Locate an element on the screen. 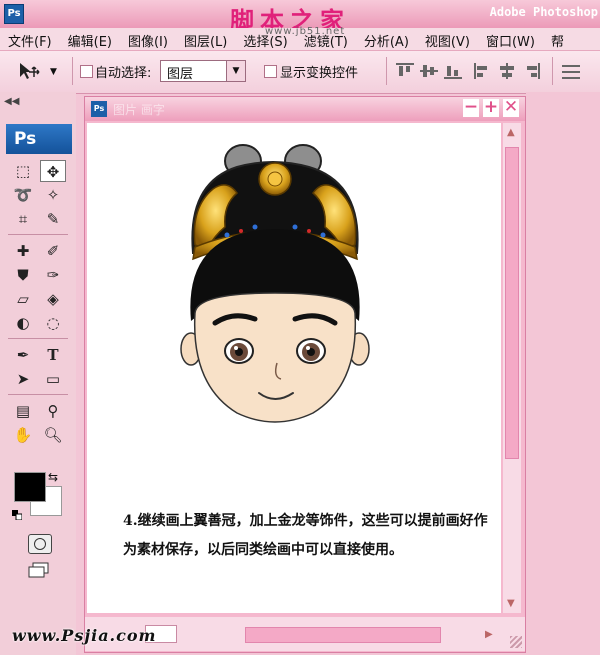  clone-stamp-tool-icon: ⛊ is located at coordinates (23, 275).